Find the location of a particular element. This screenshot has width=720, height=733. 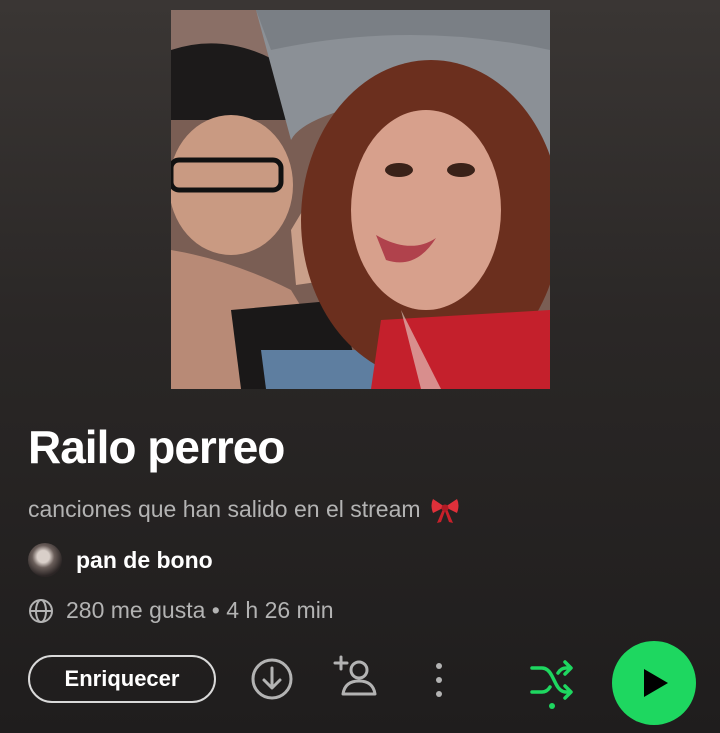

play-icon is located at coordinates (656, 683).